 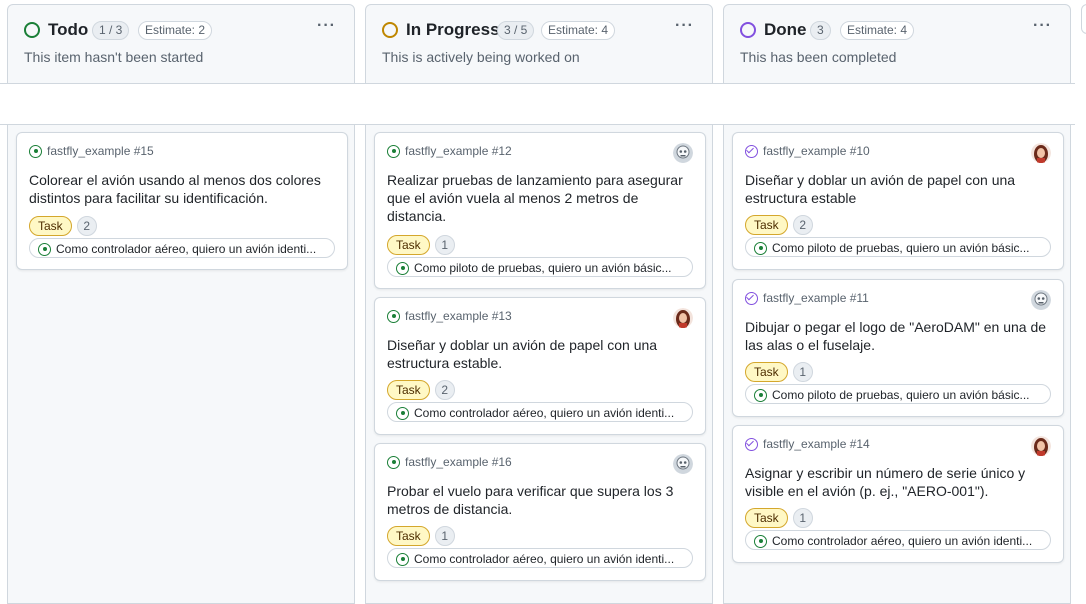 I want to click on todo-status-icon, so click(x=32, y=30).